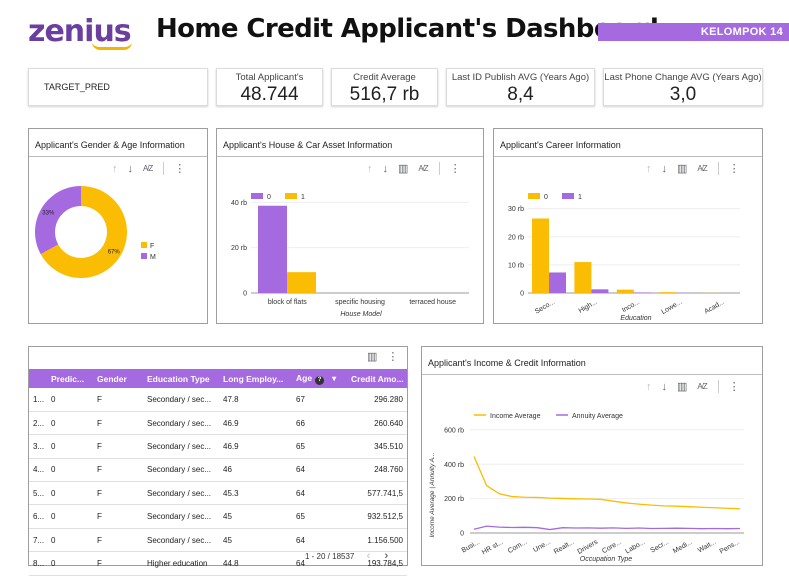 Image resolution: width=789 pixels, height=576 pixels. What do you see at coordinates (329, 556) in the screenshot?
I see `pagination-range: 1 - 20 / 18537` at bounding box center [329, 556].